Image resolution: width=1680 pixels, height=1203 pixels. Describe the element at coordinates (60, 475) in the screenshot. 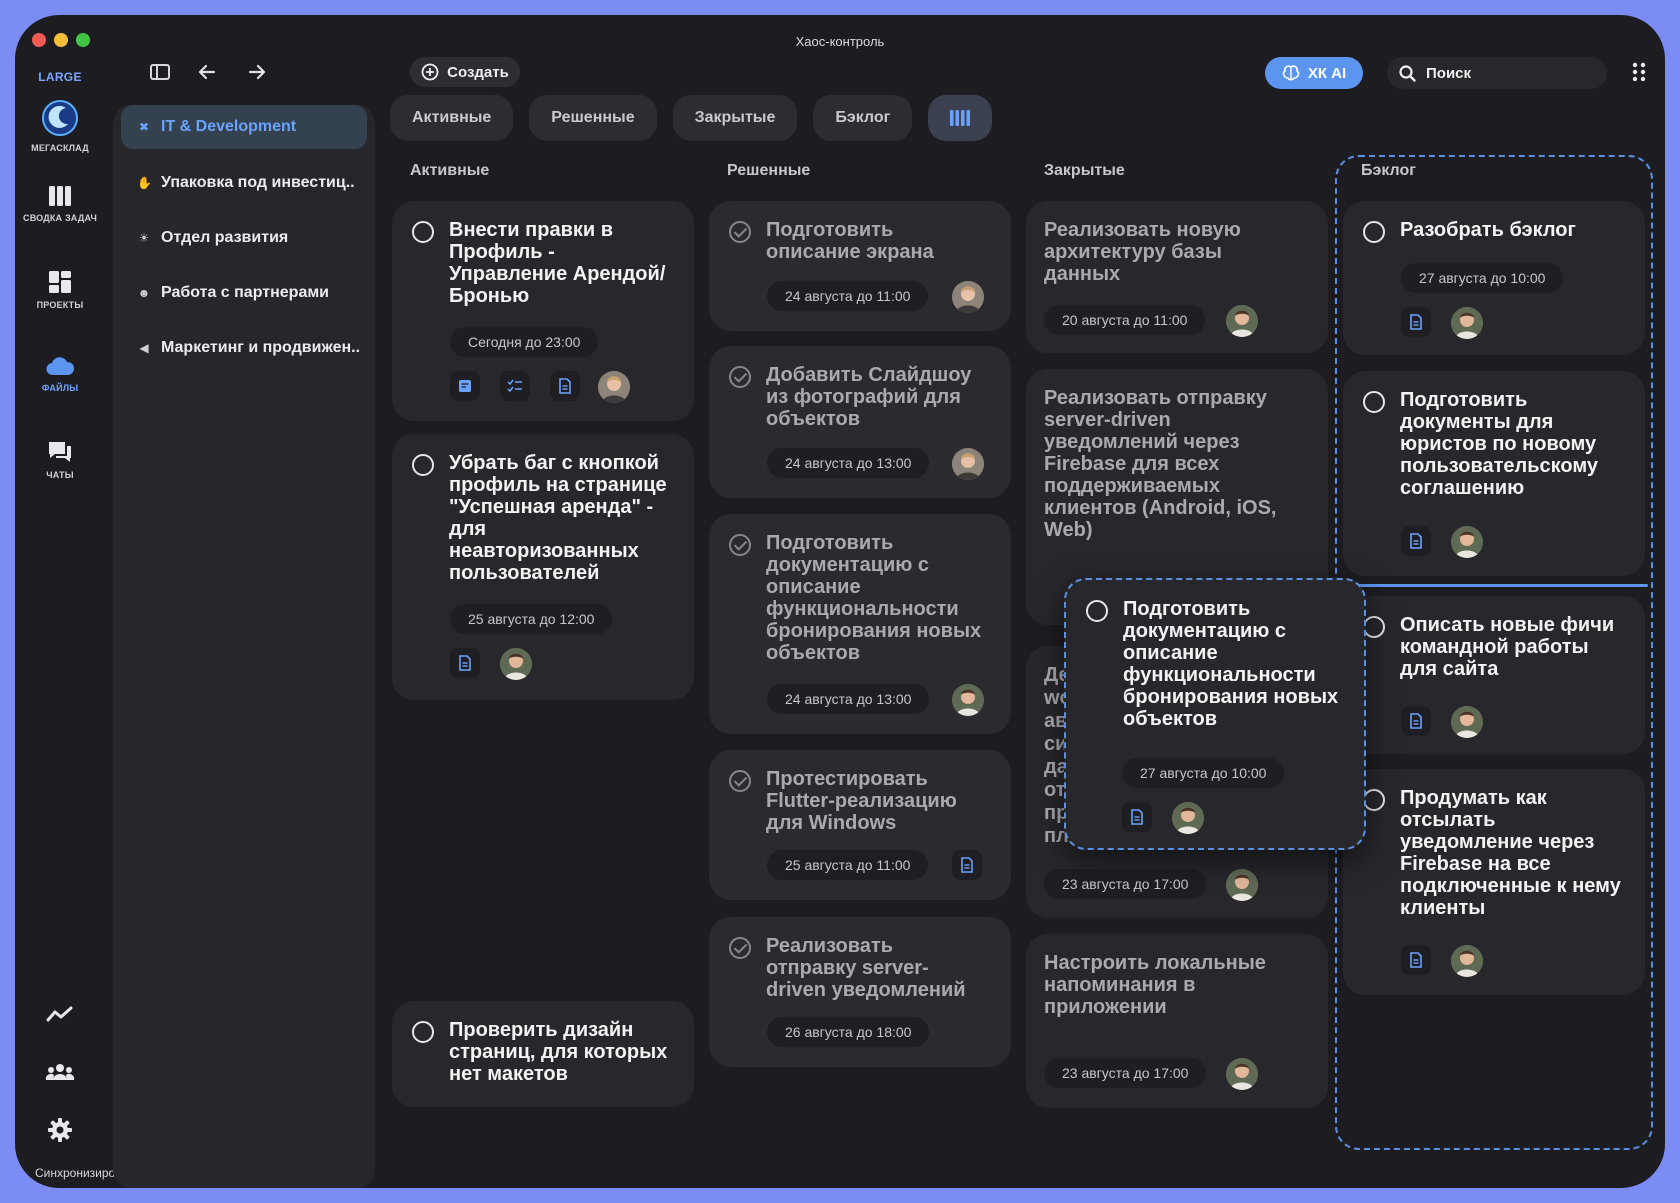

I see `rail-item-chats: ЧАТЫ` at that location.